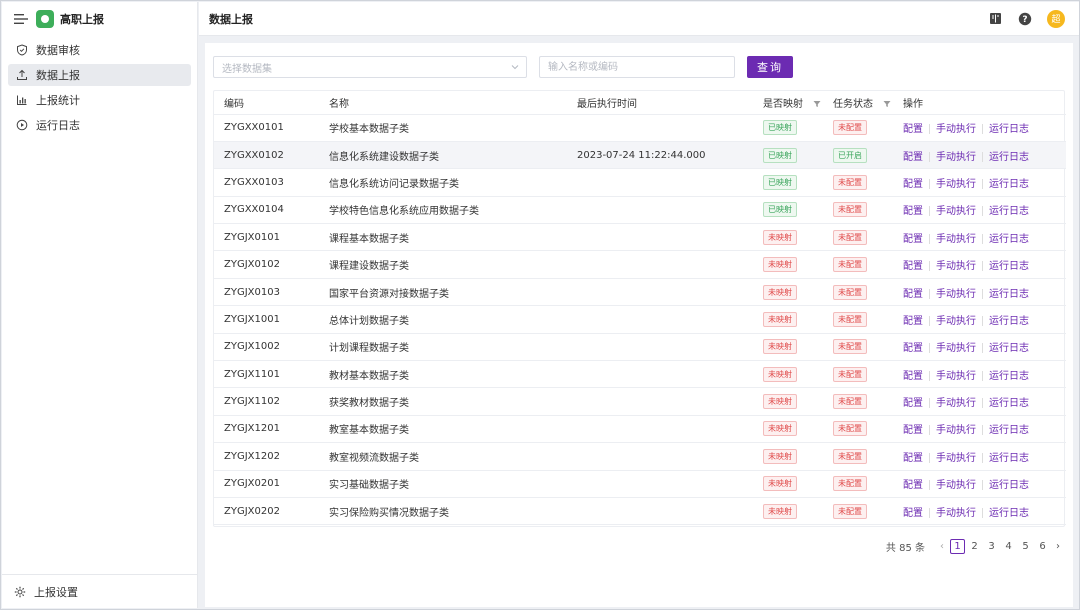 Image resolution: width=1080 pixels, height=610 pixels. I want to click on table-row: ZYGJX1202 教室视频流数据子类 未映射 未配置 配置 手动执行 运行日志, so click(640, 456).